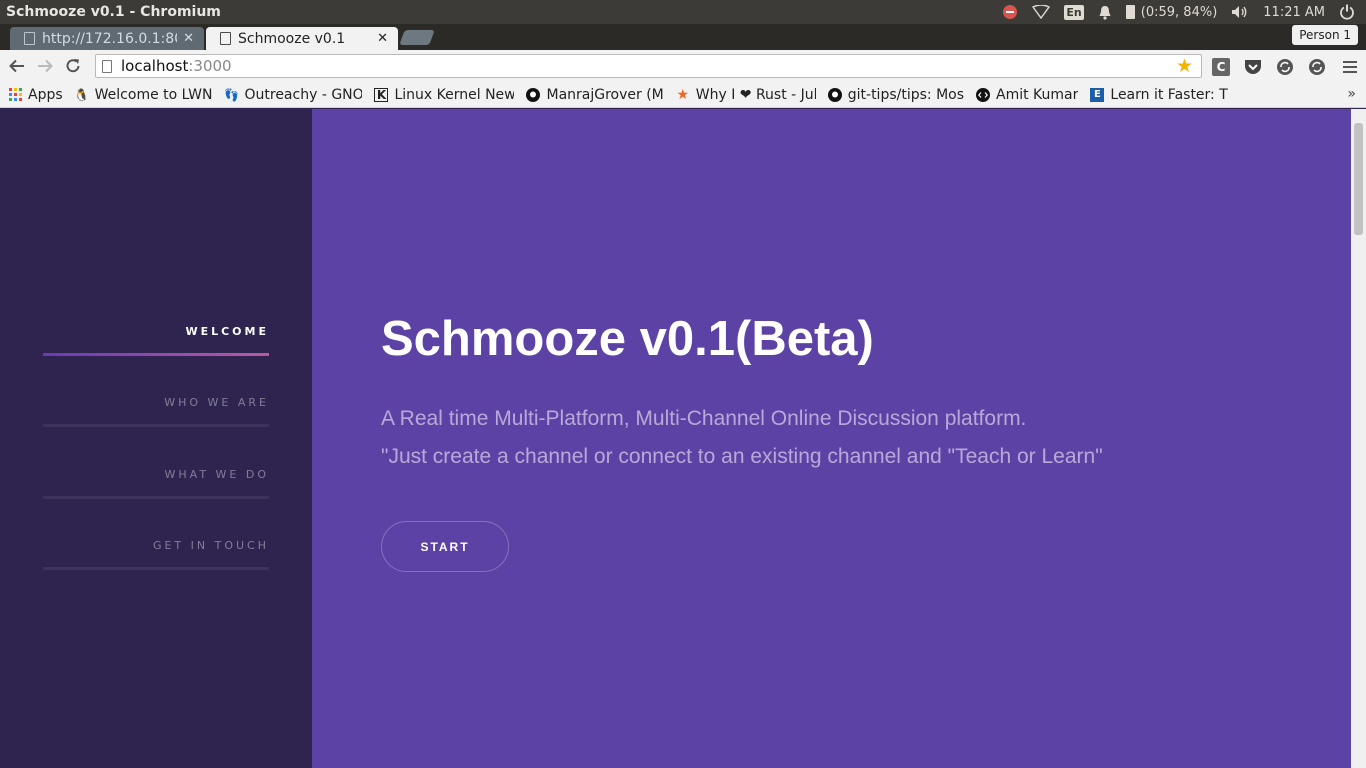 The image size is (1366, 768). What do you see at coordinates (1097, 94) in the screenshot?
I see `learn-icon: E` at bounding box center [1097, 94].